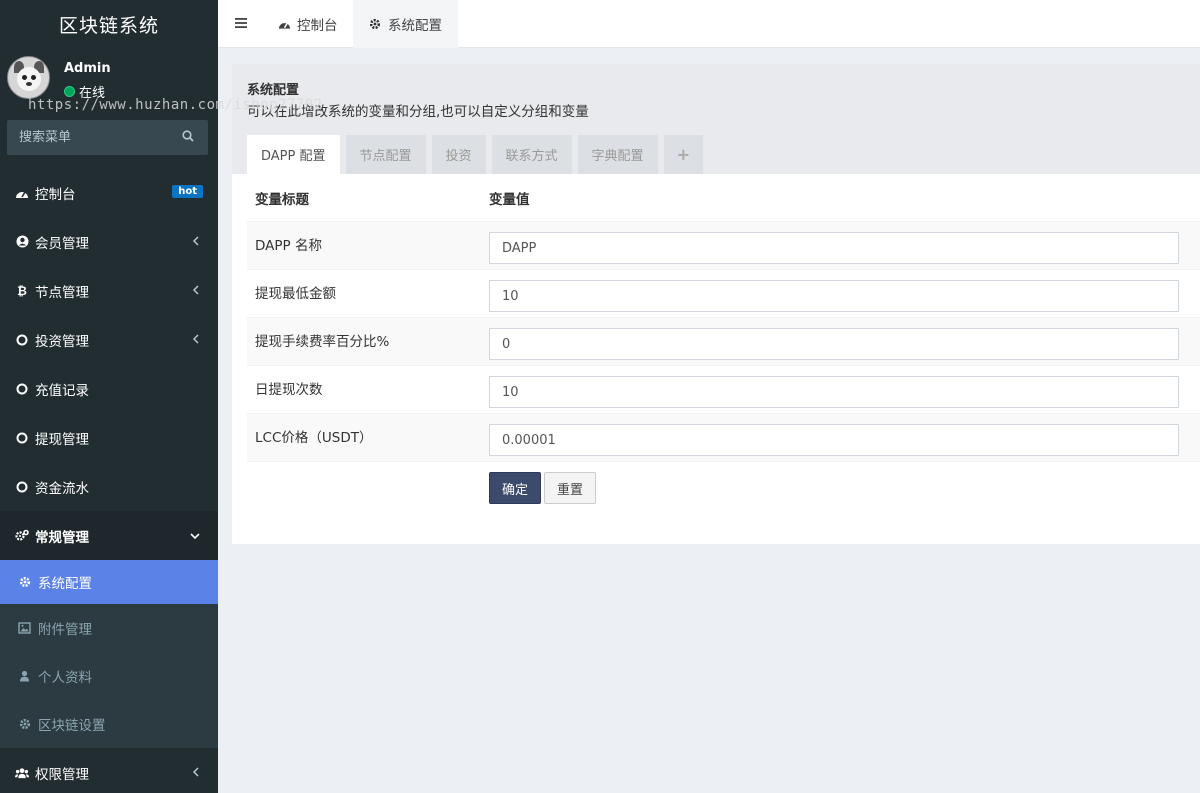  I want to click on field-label: LCC价格（USDT）, so click(314, 438).